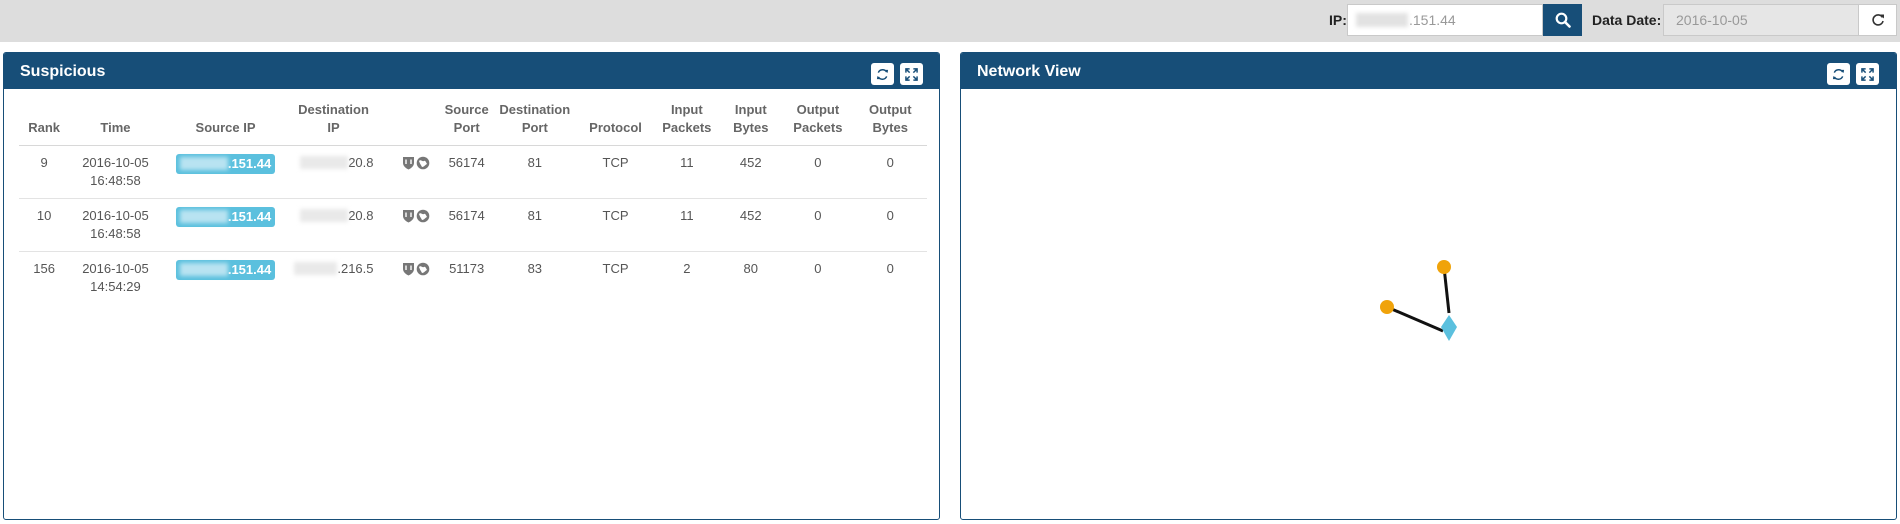 This screenshot has width=1900, height=524. Describe the element at coordinates (44, 172) in the screenshot. I see `cell-rank: 9` at that location.